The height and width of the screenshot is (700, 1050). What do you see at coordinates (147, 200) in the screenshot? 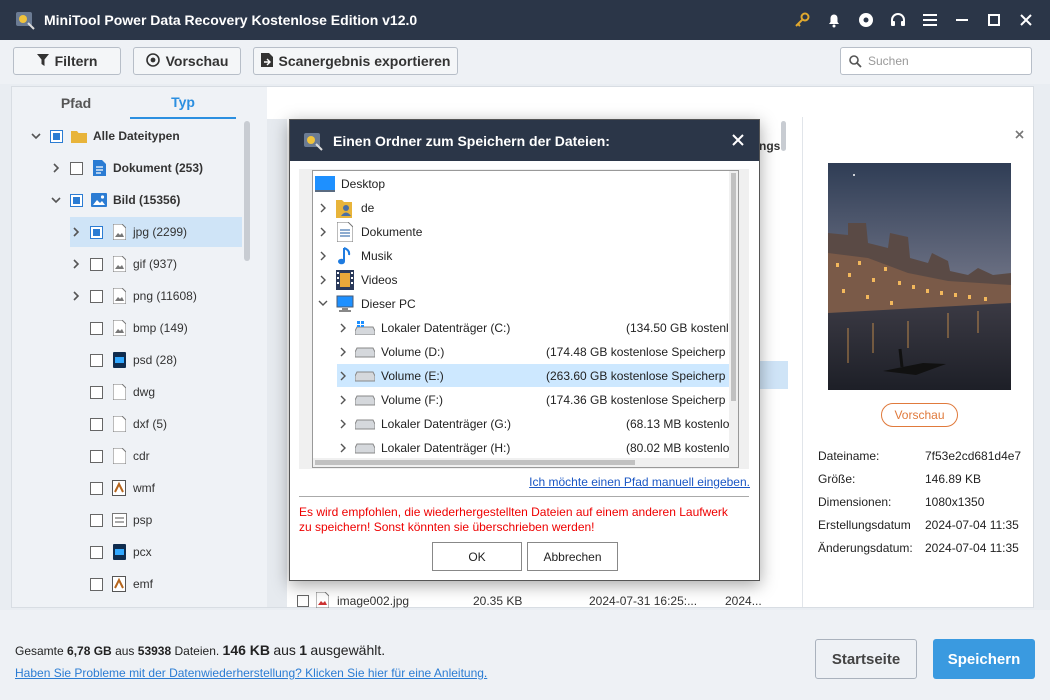
I see `tree-item-image: Bild (15356)` at bounding box center [147, 200].